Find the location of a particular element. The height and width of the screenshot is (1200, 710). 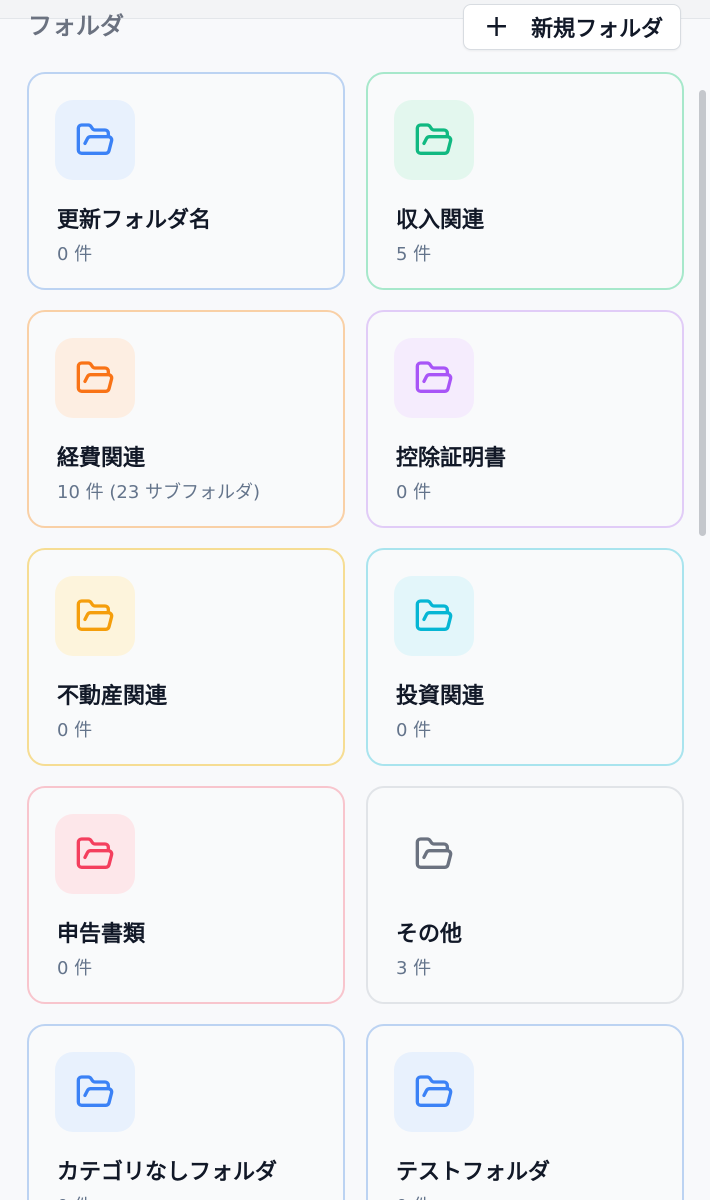

folder-card: カテゴリなしフォルダ 0 件 is located at coordinates (186, 1112).